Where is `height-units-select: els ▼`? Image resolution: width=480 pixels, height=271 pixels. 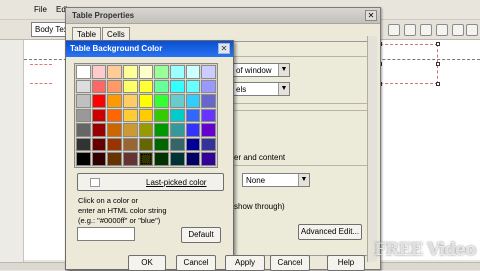
height-units-select: els ▼ is located at coordinates (261, 89).